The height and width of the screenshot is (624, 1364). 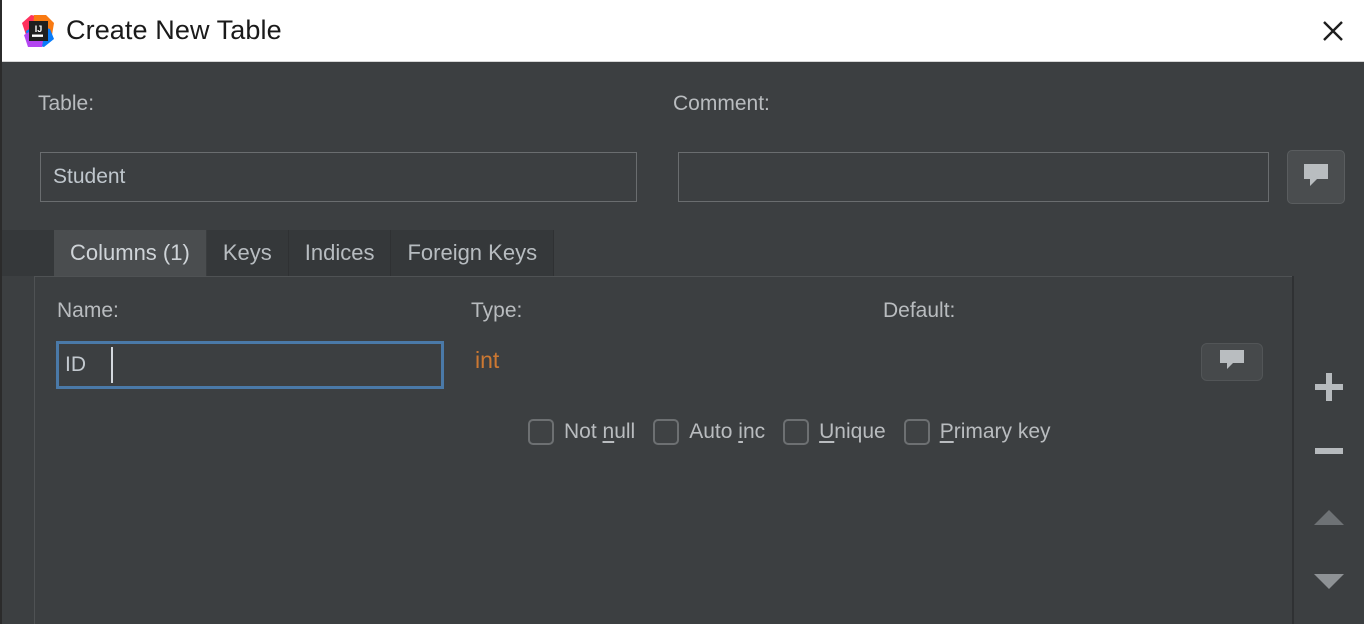 I want to click on tab-foreign-keys: Foreign Keys, so click(x=473, y=253).